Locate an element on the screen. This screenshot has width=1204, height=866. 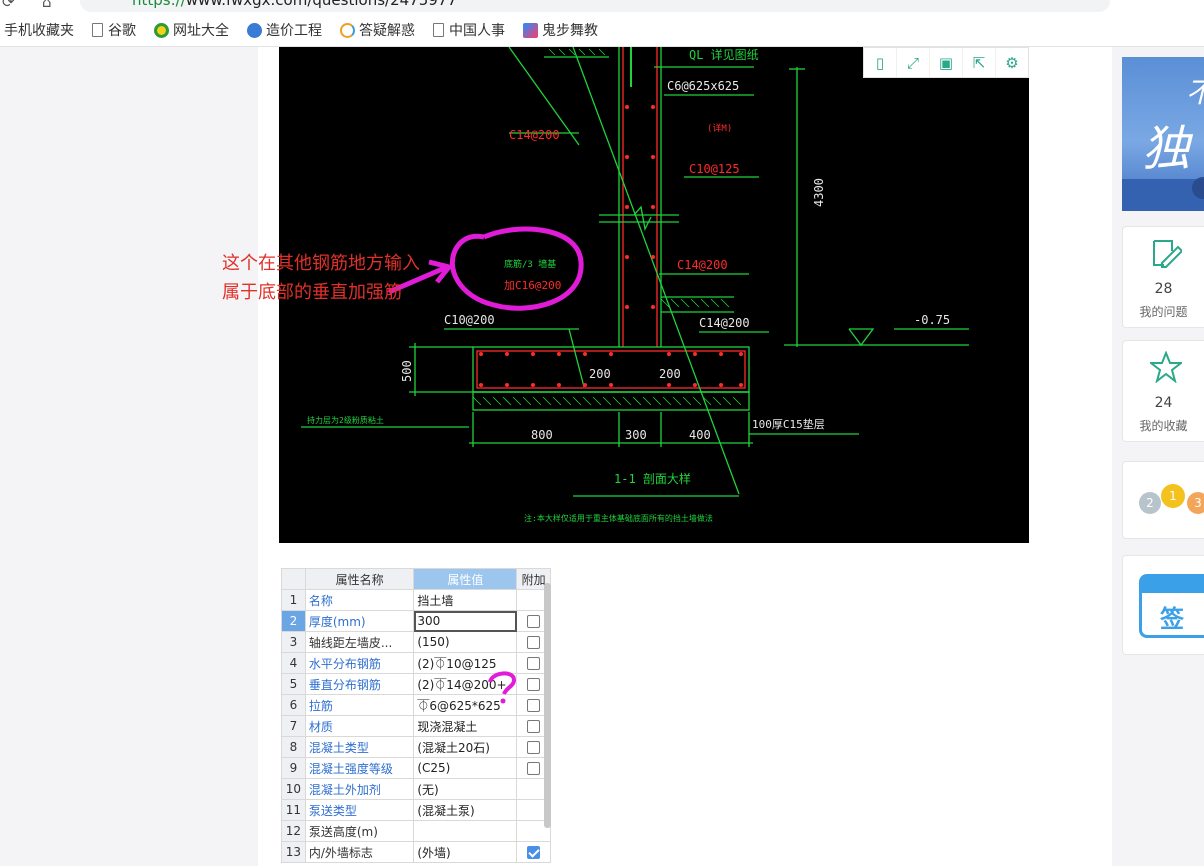
bookmark-label: 鬼步舞教 is located at coordinates (570, 31).